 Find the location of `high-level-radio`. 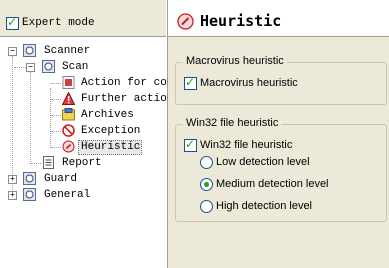

high-level-radio is located at coordinates (206, 206).